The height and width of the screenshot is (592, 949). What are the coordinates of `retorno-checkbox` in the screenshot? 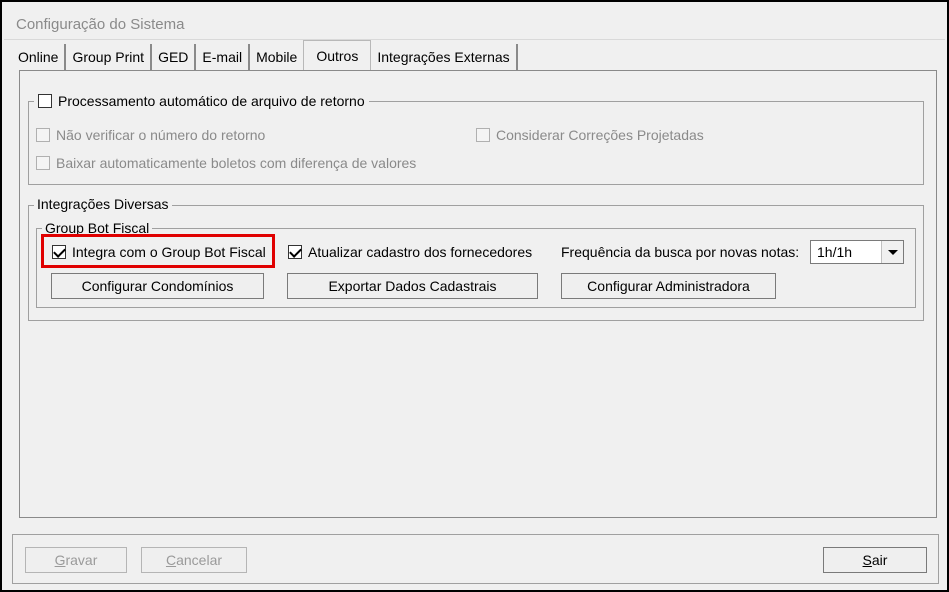 It's located at (45, 101).